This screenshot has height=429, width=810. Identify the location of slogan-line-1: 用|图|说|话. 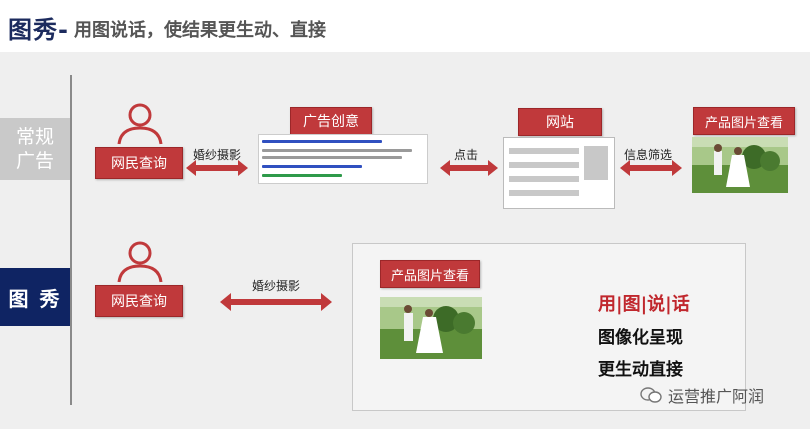
(644, 304).